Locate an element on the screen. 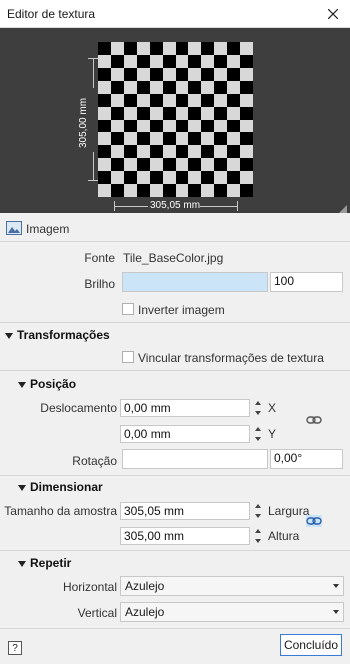 Image resolution: width=350 pixels, height=664 pixels. close-icon is located at coordinates (333, 14).